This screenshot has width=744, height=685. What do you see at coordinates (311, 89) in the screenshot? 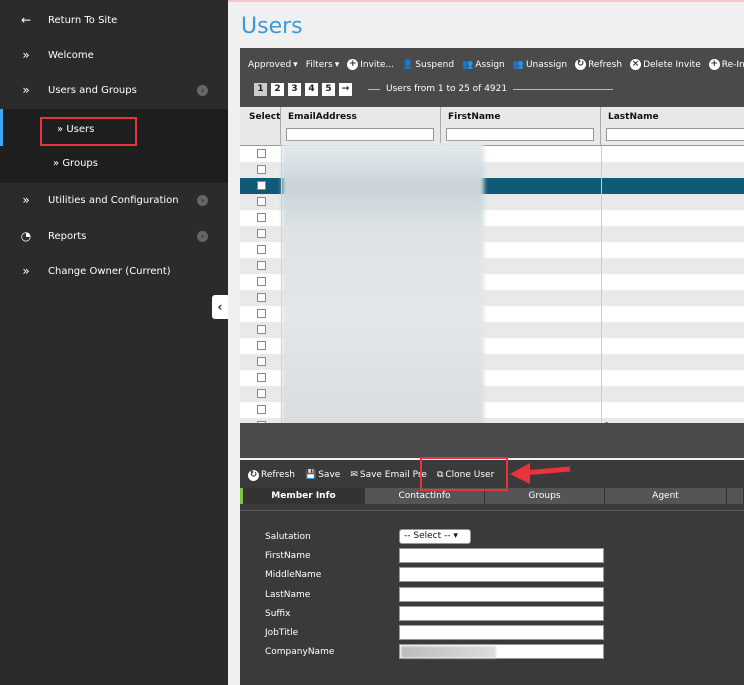
I see `page-4-button: 4` at bounding box center [311, 89].